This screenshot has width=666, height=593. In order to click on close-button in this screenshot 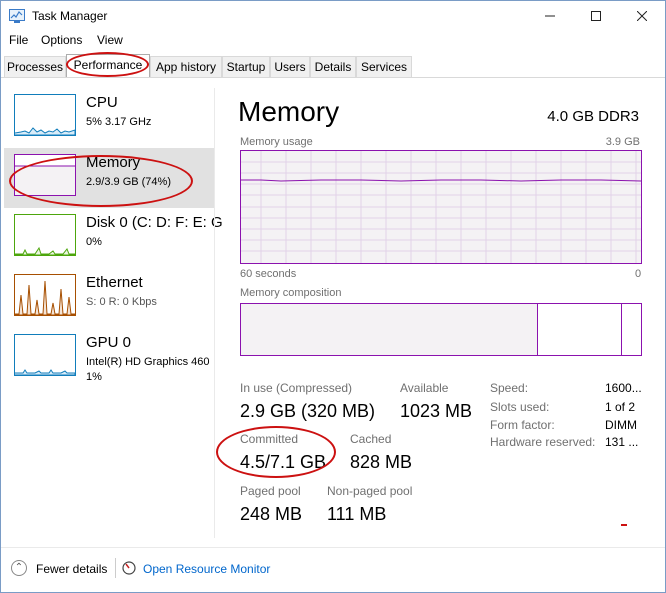, I will do `click(642, 16)`.